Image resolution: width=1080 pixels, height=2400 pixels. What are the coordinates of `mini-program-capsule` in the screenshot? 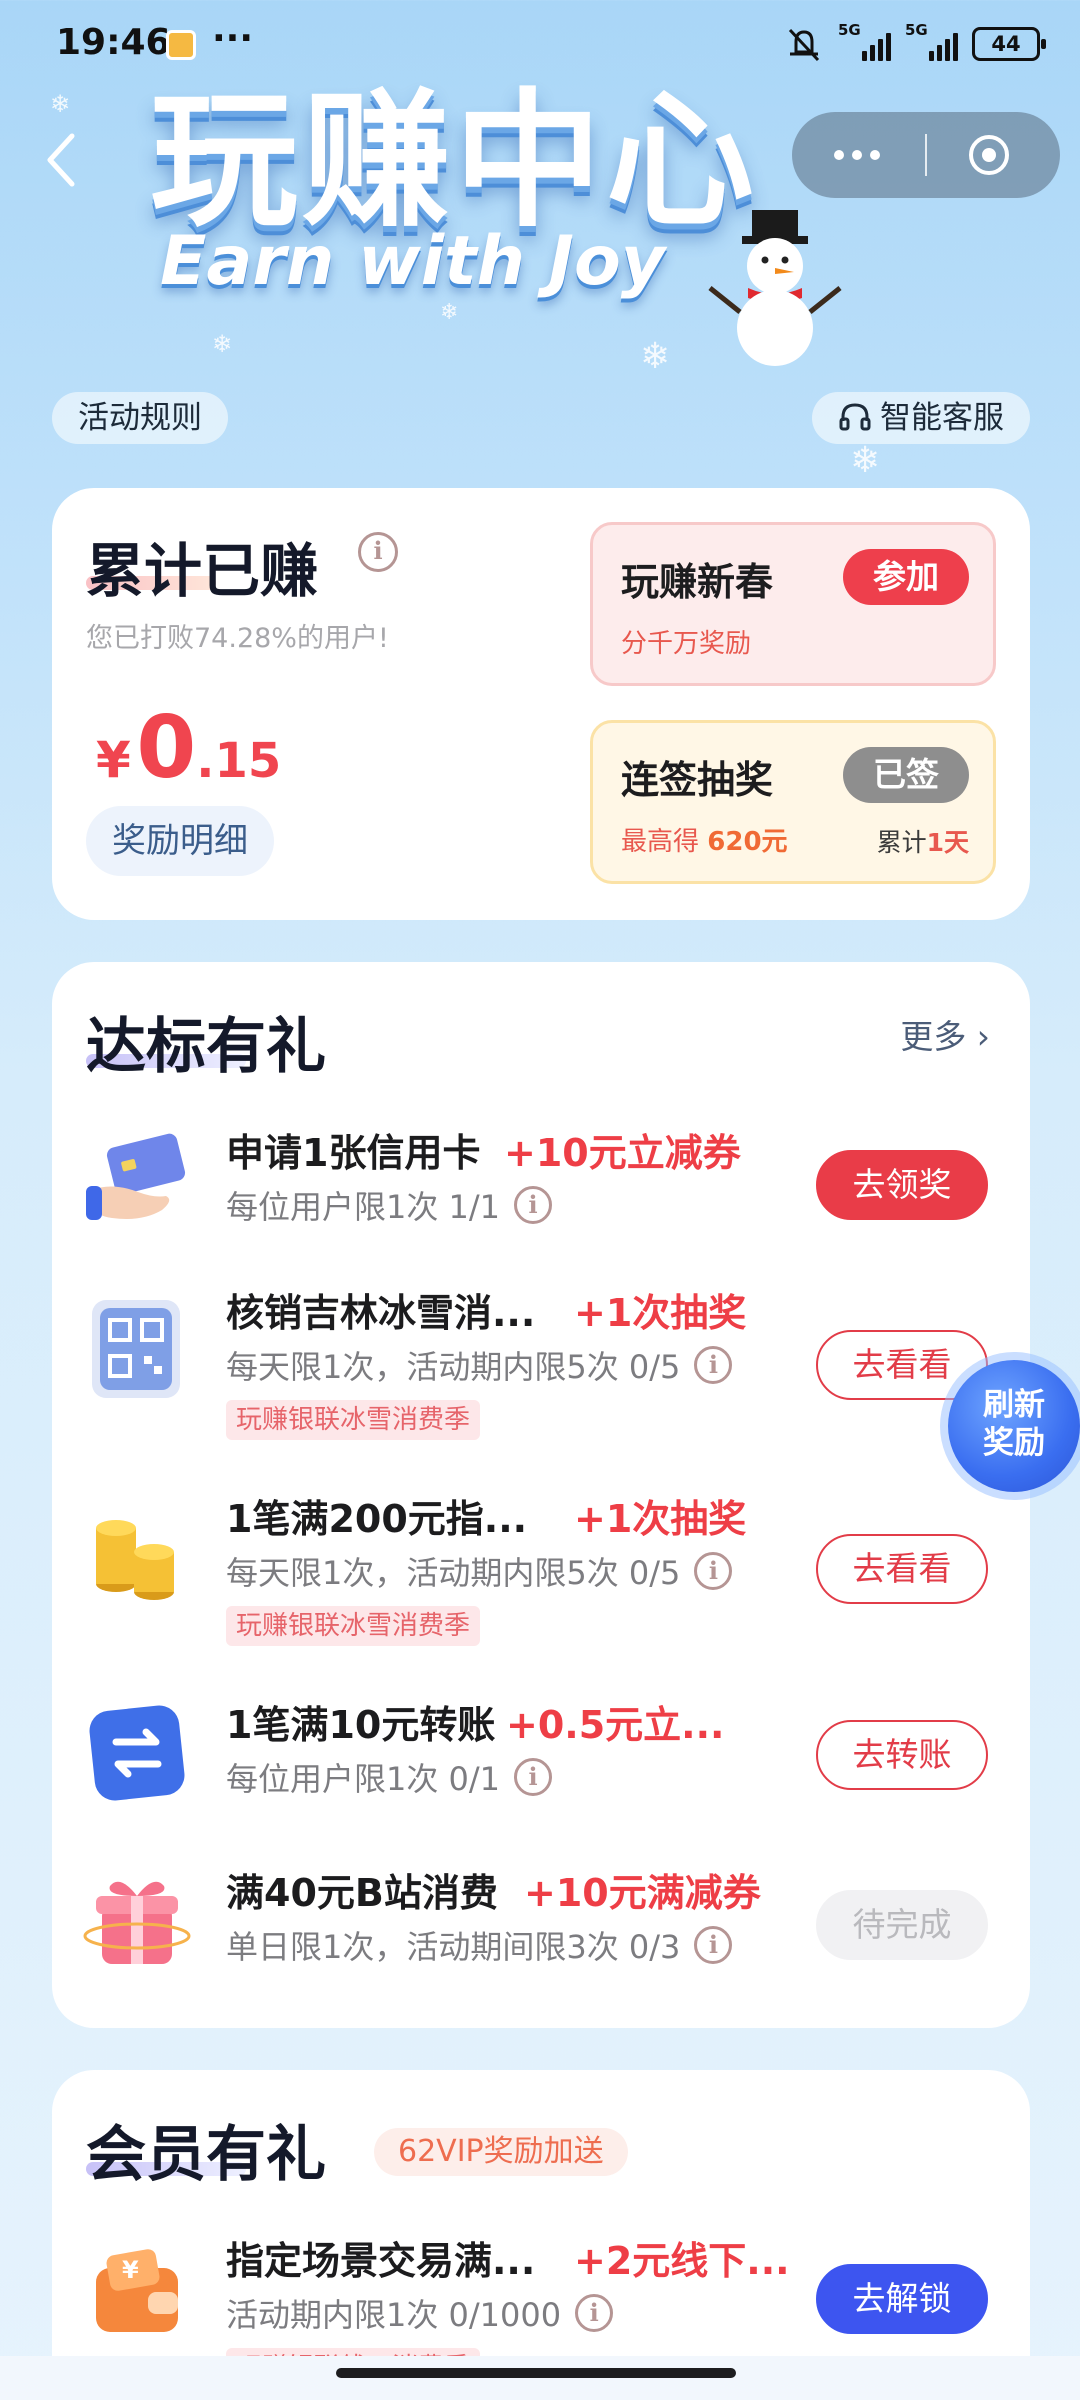 It's located at (926, 155).